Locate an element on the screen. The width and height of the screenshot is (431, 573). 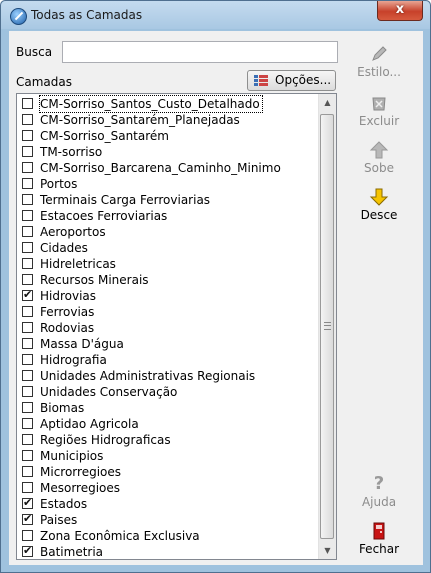
layer-list-item: Terminais Carga Ferroviarias is located at coordinates (167, 200).